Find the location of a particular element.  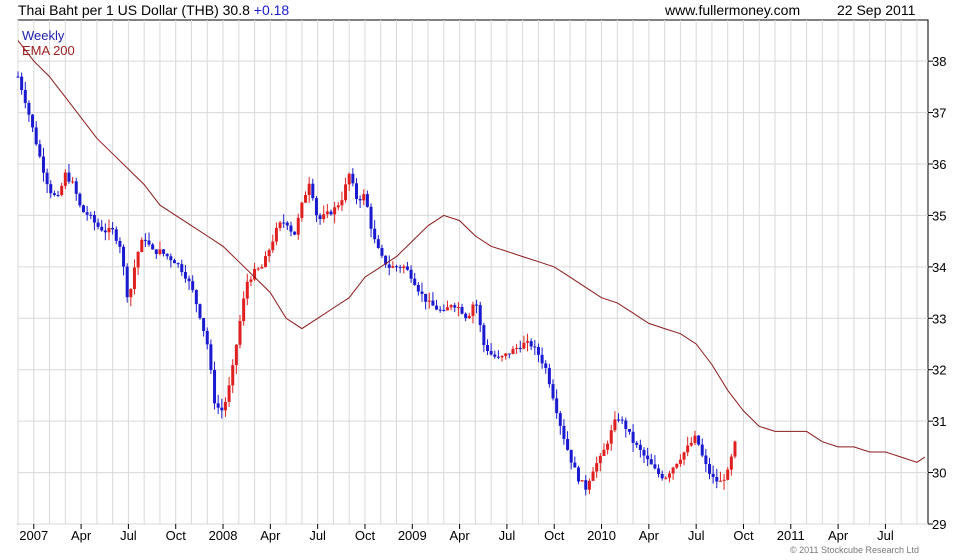

site-link: www.fullermoney.com is located at coordinates (732, 10).